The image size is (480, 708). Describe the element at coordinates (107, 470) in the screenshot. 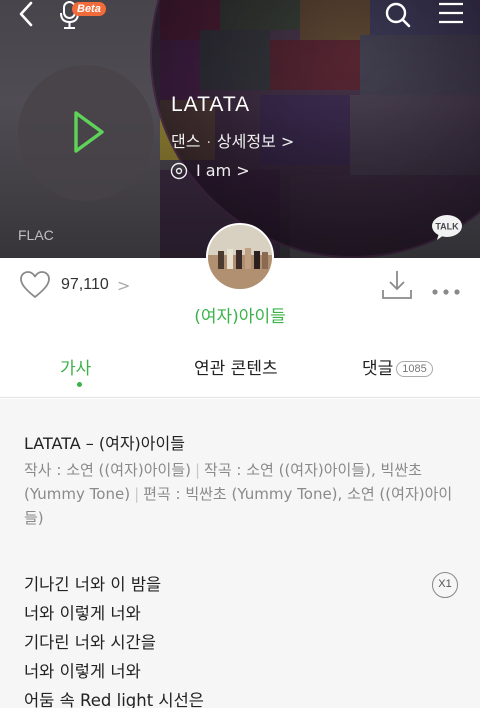

I see `lyricist-credit: 작사 : 소연 ((여자)아이들)` at that location.